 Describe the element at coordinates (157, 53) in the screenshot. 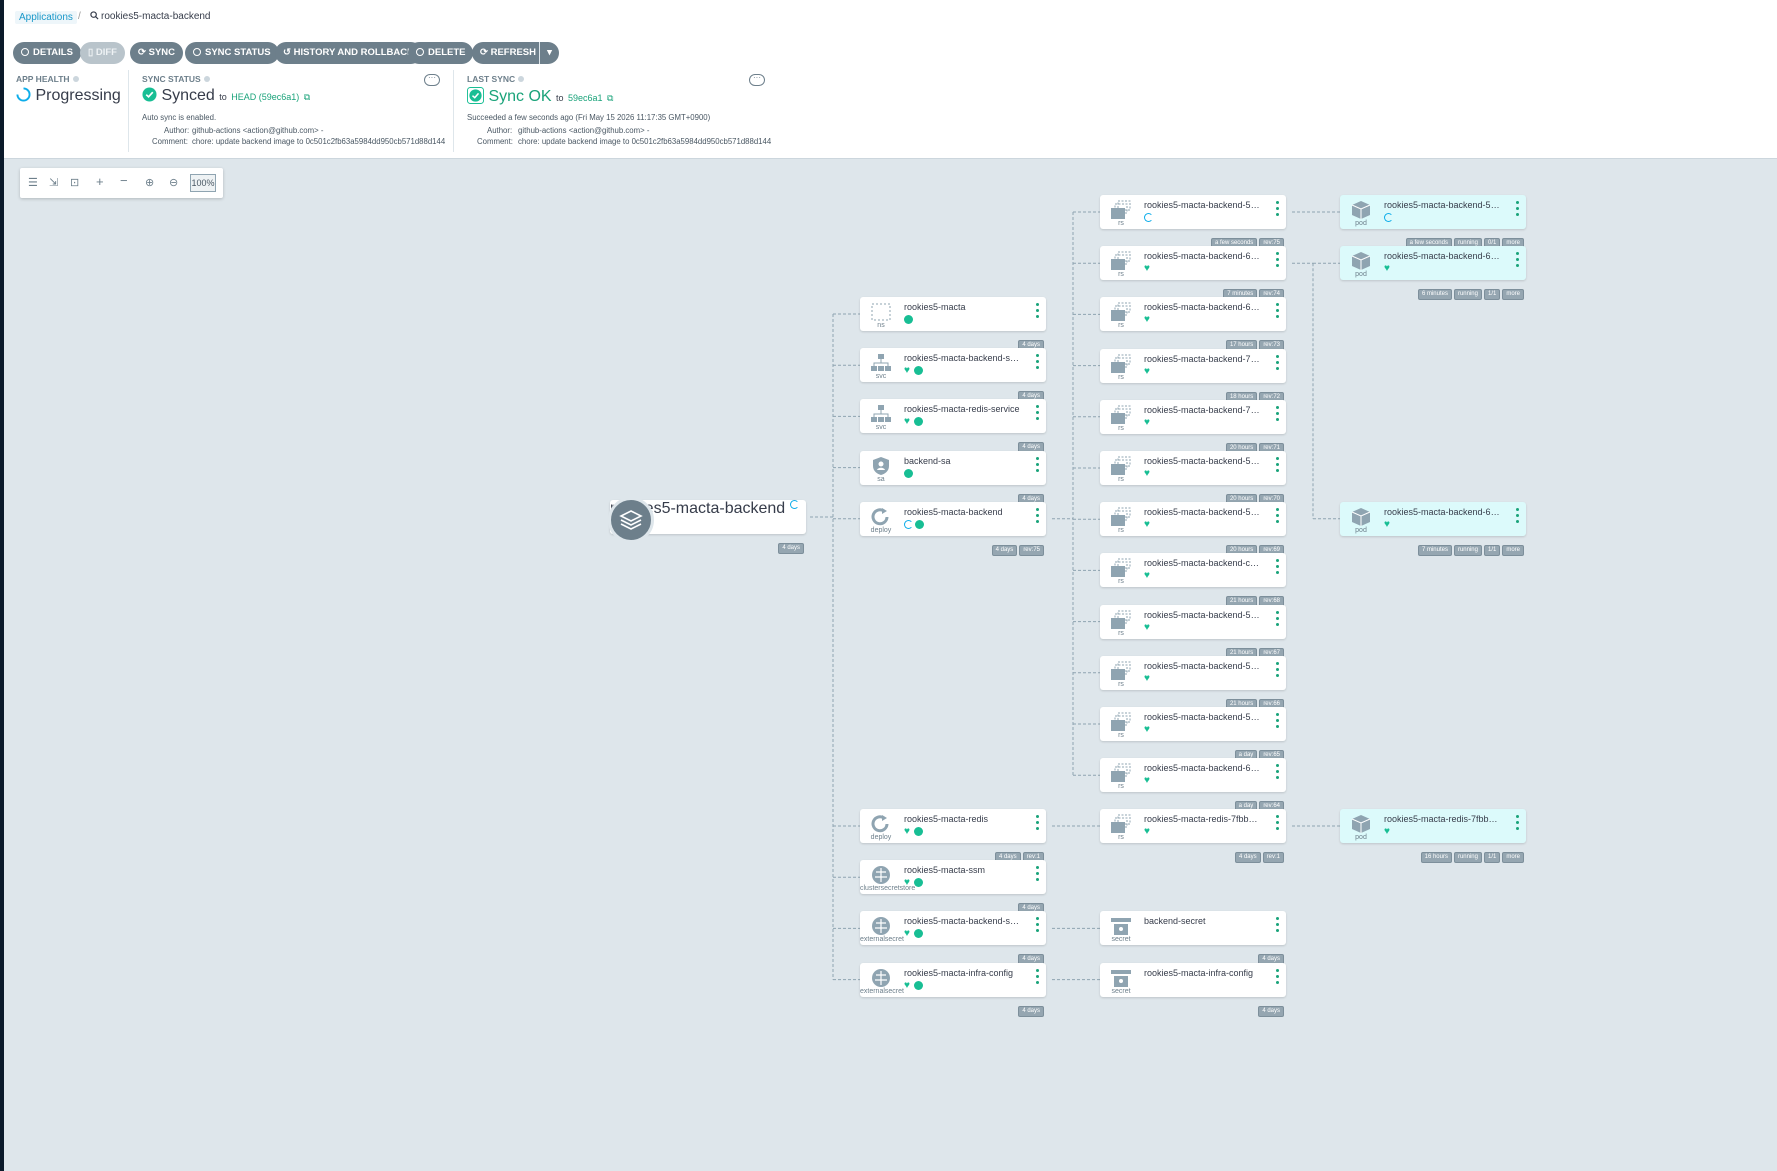

I see `sync-button: ⟳ SYNC` at that location.